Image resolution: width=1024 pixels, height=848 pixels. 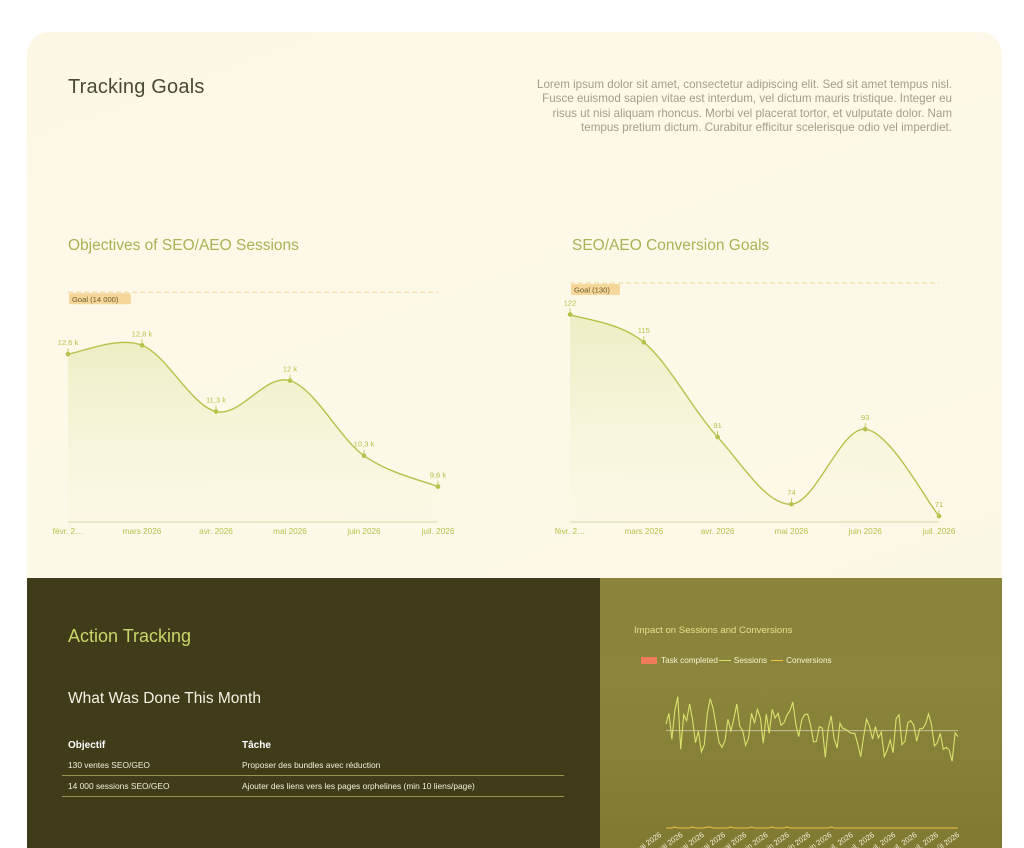 What do you see at coordinates (130, 636) in the screenshot?
I see `action-tracking-title: Action Tracking` at bounding box center [130, 636].